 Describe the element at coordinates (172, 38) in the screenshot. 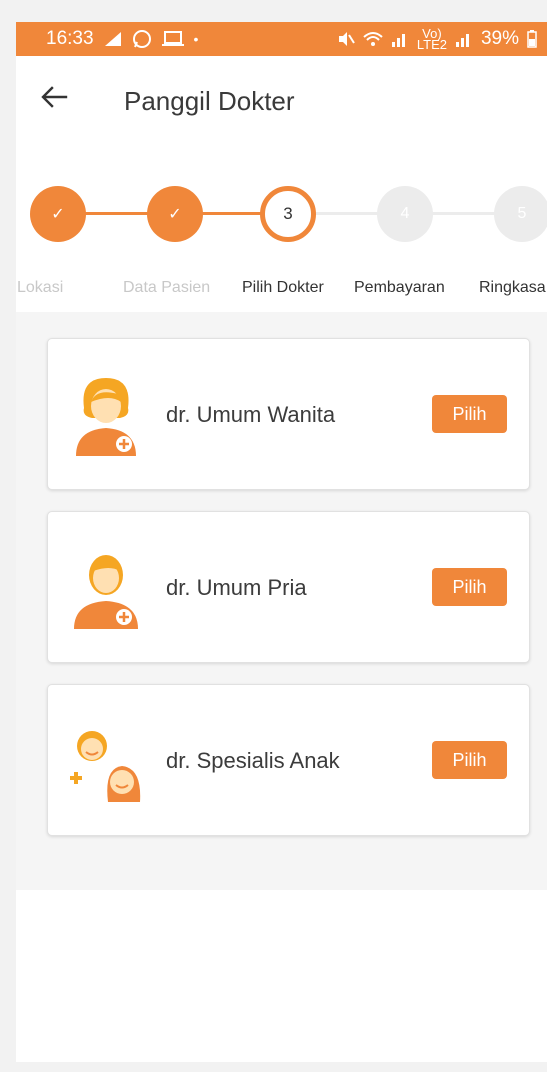

I see `laptop-icon` at that location.